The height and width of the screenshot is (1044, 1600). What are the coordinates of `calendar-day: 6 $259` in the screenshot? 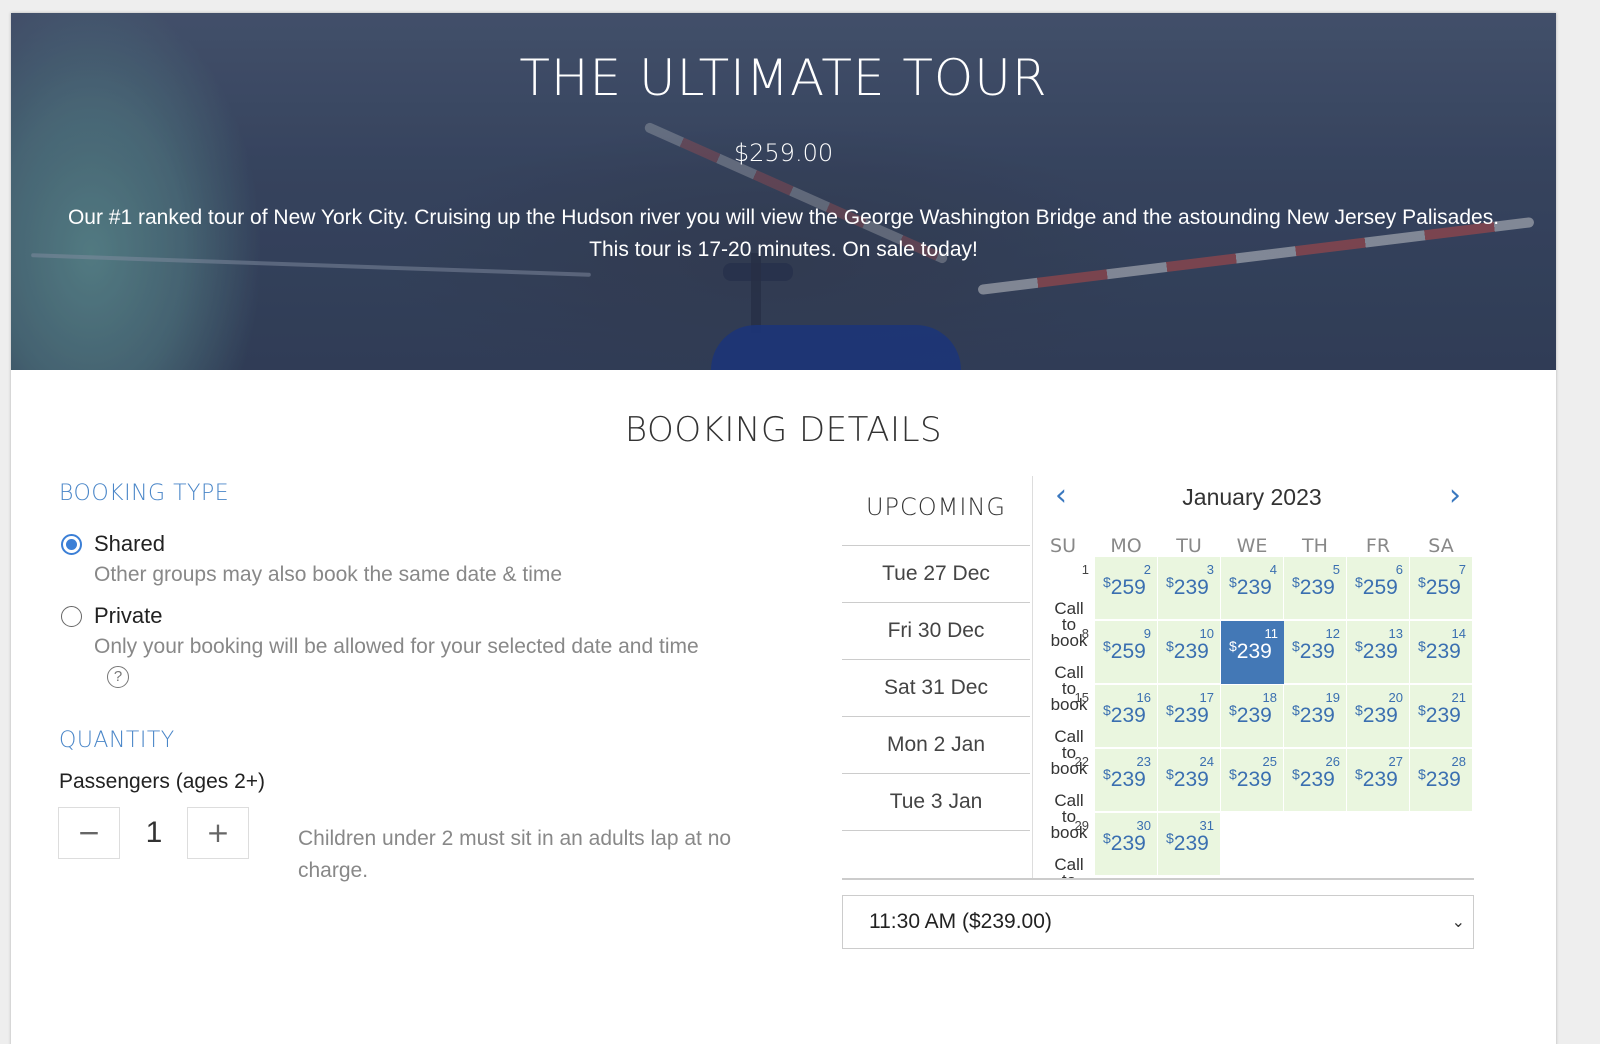 It's located at (1378, 588).